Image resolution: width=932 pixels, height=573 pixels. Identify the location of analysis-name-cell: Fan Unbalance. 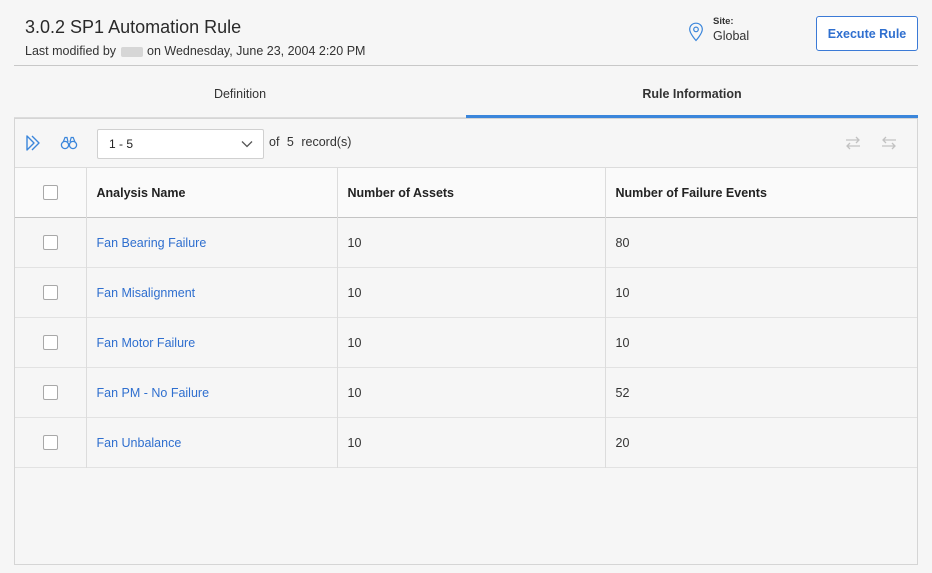
(212, 442).